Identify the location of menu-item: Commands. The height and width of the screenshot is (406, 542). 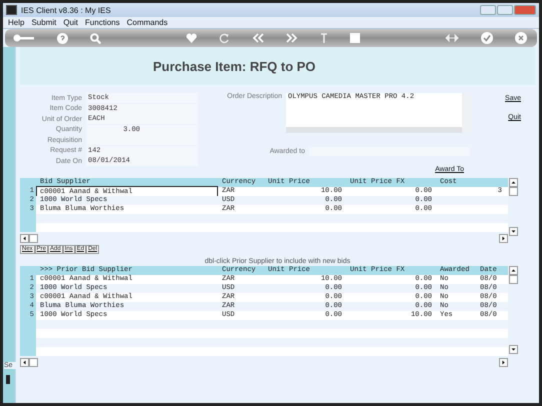
(147, 22).